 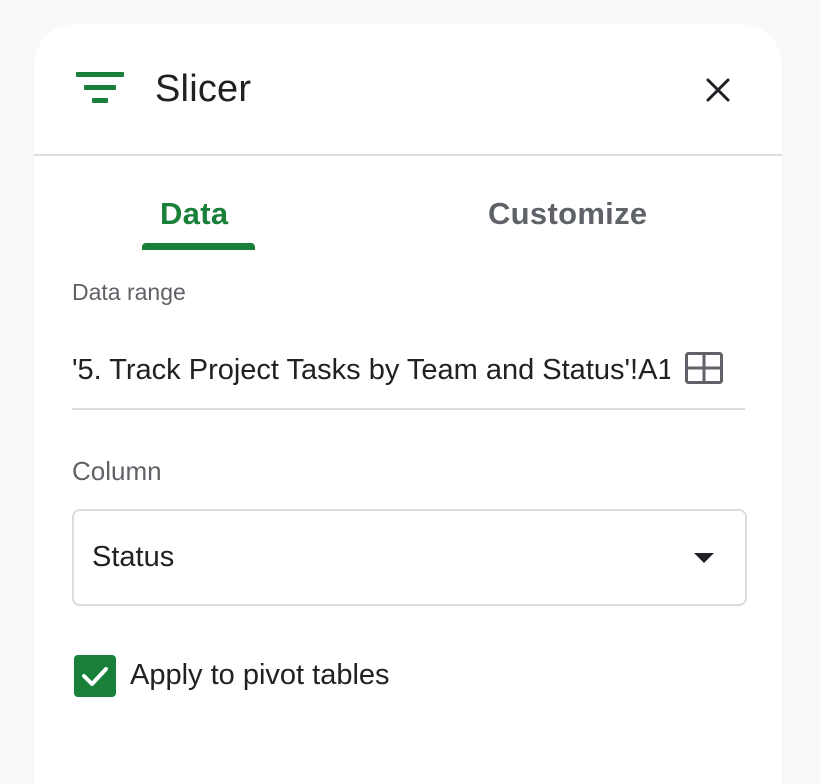 I want to click on close-icon, so click(x=718, y=90).